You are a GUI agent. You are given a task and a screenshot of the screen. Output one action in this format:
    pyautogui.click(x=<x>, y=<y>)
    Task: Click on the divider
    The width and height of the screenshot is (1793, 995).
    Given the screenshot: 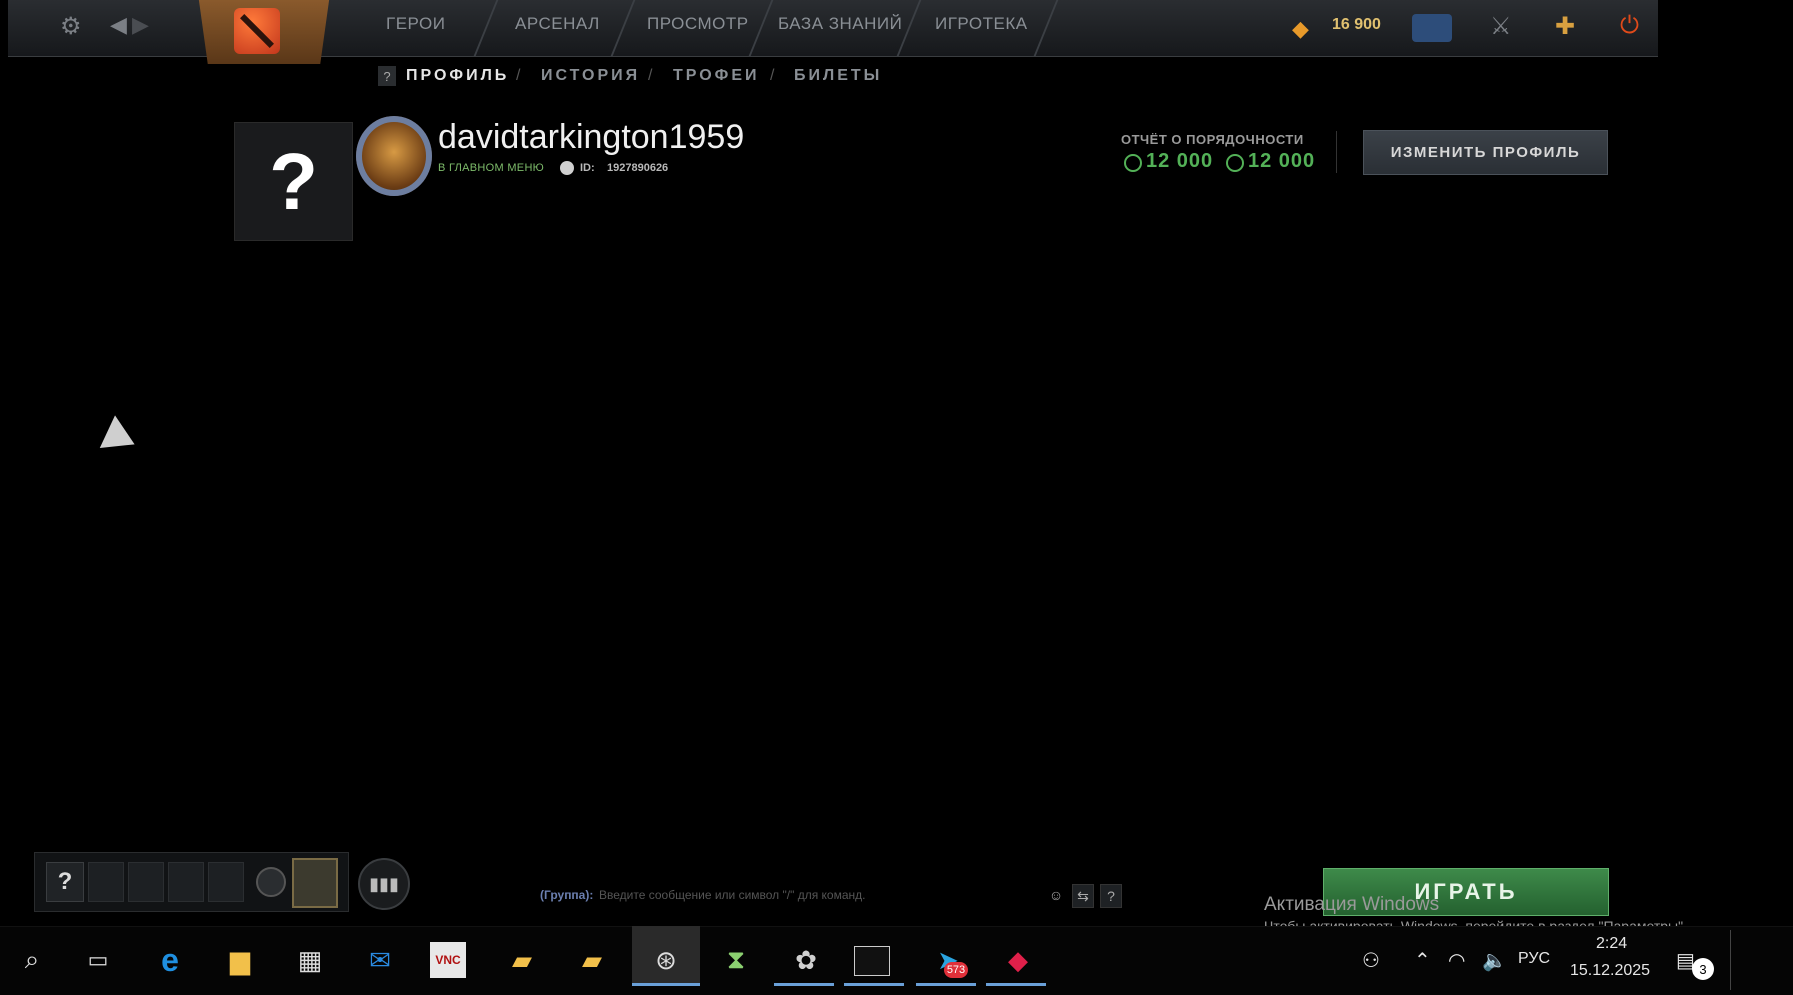 What is the action you would take?
    pyautogui.click(x=1336, y=152)
    